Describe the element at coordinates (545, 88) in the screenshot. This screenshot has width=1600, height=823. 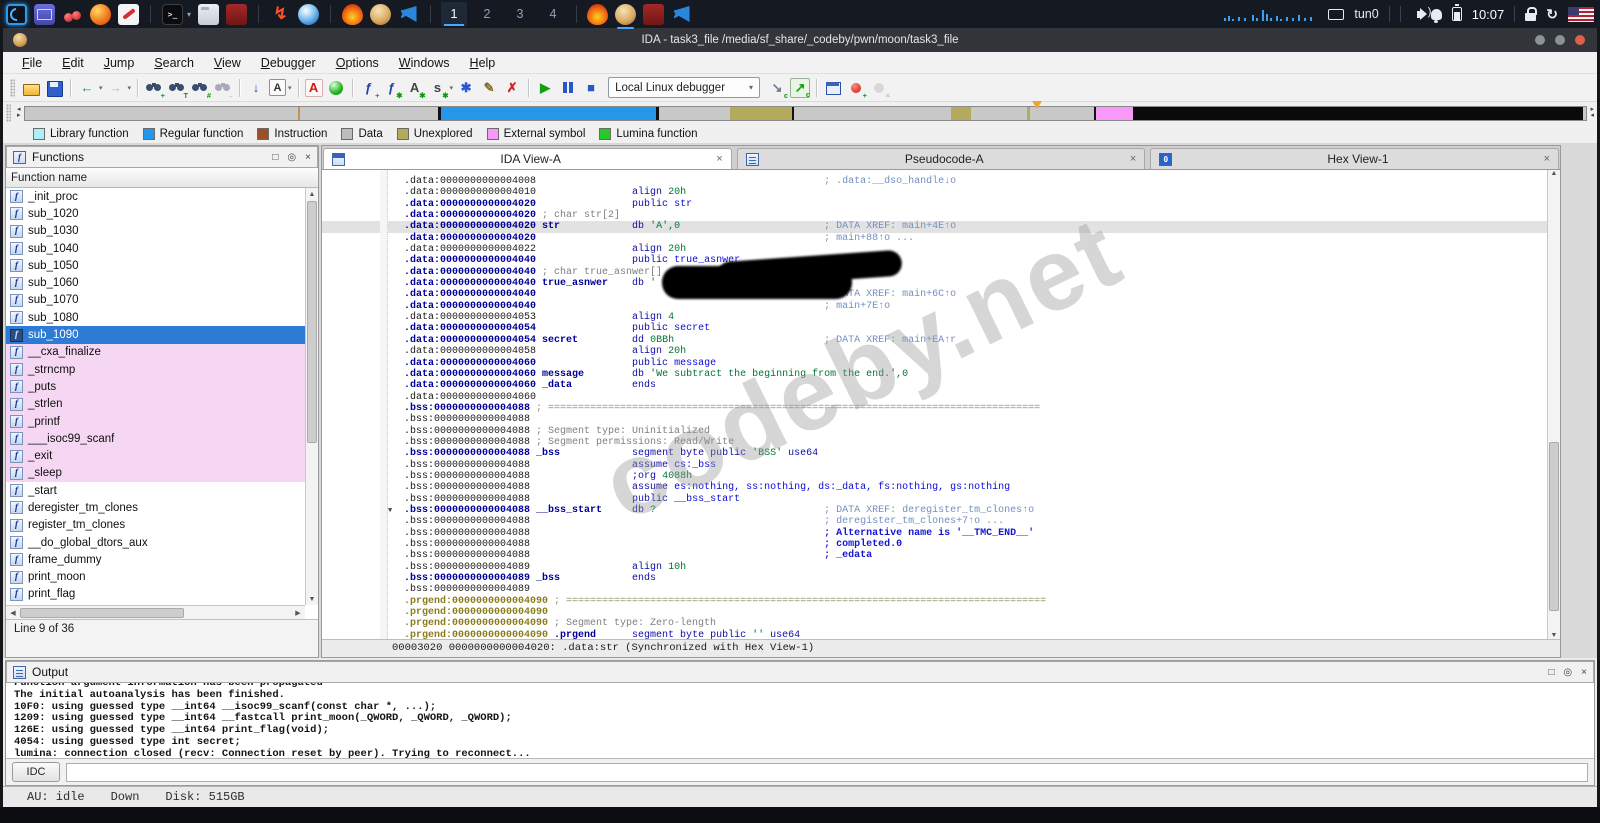
I see `debug-start-icon: ▶` at that location.